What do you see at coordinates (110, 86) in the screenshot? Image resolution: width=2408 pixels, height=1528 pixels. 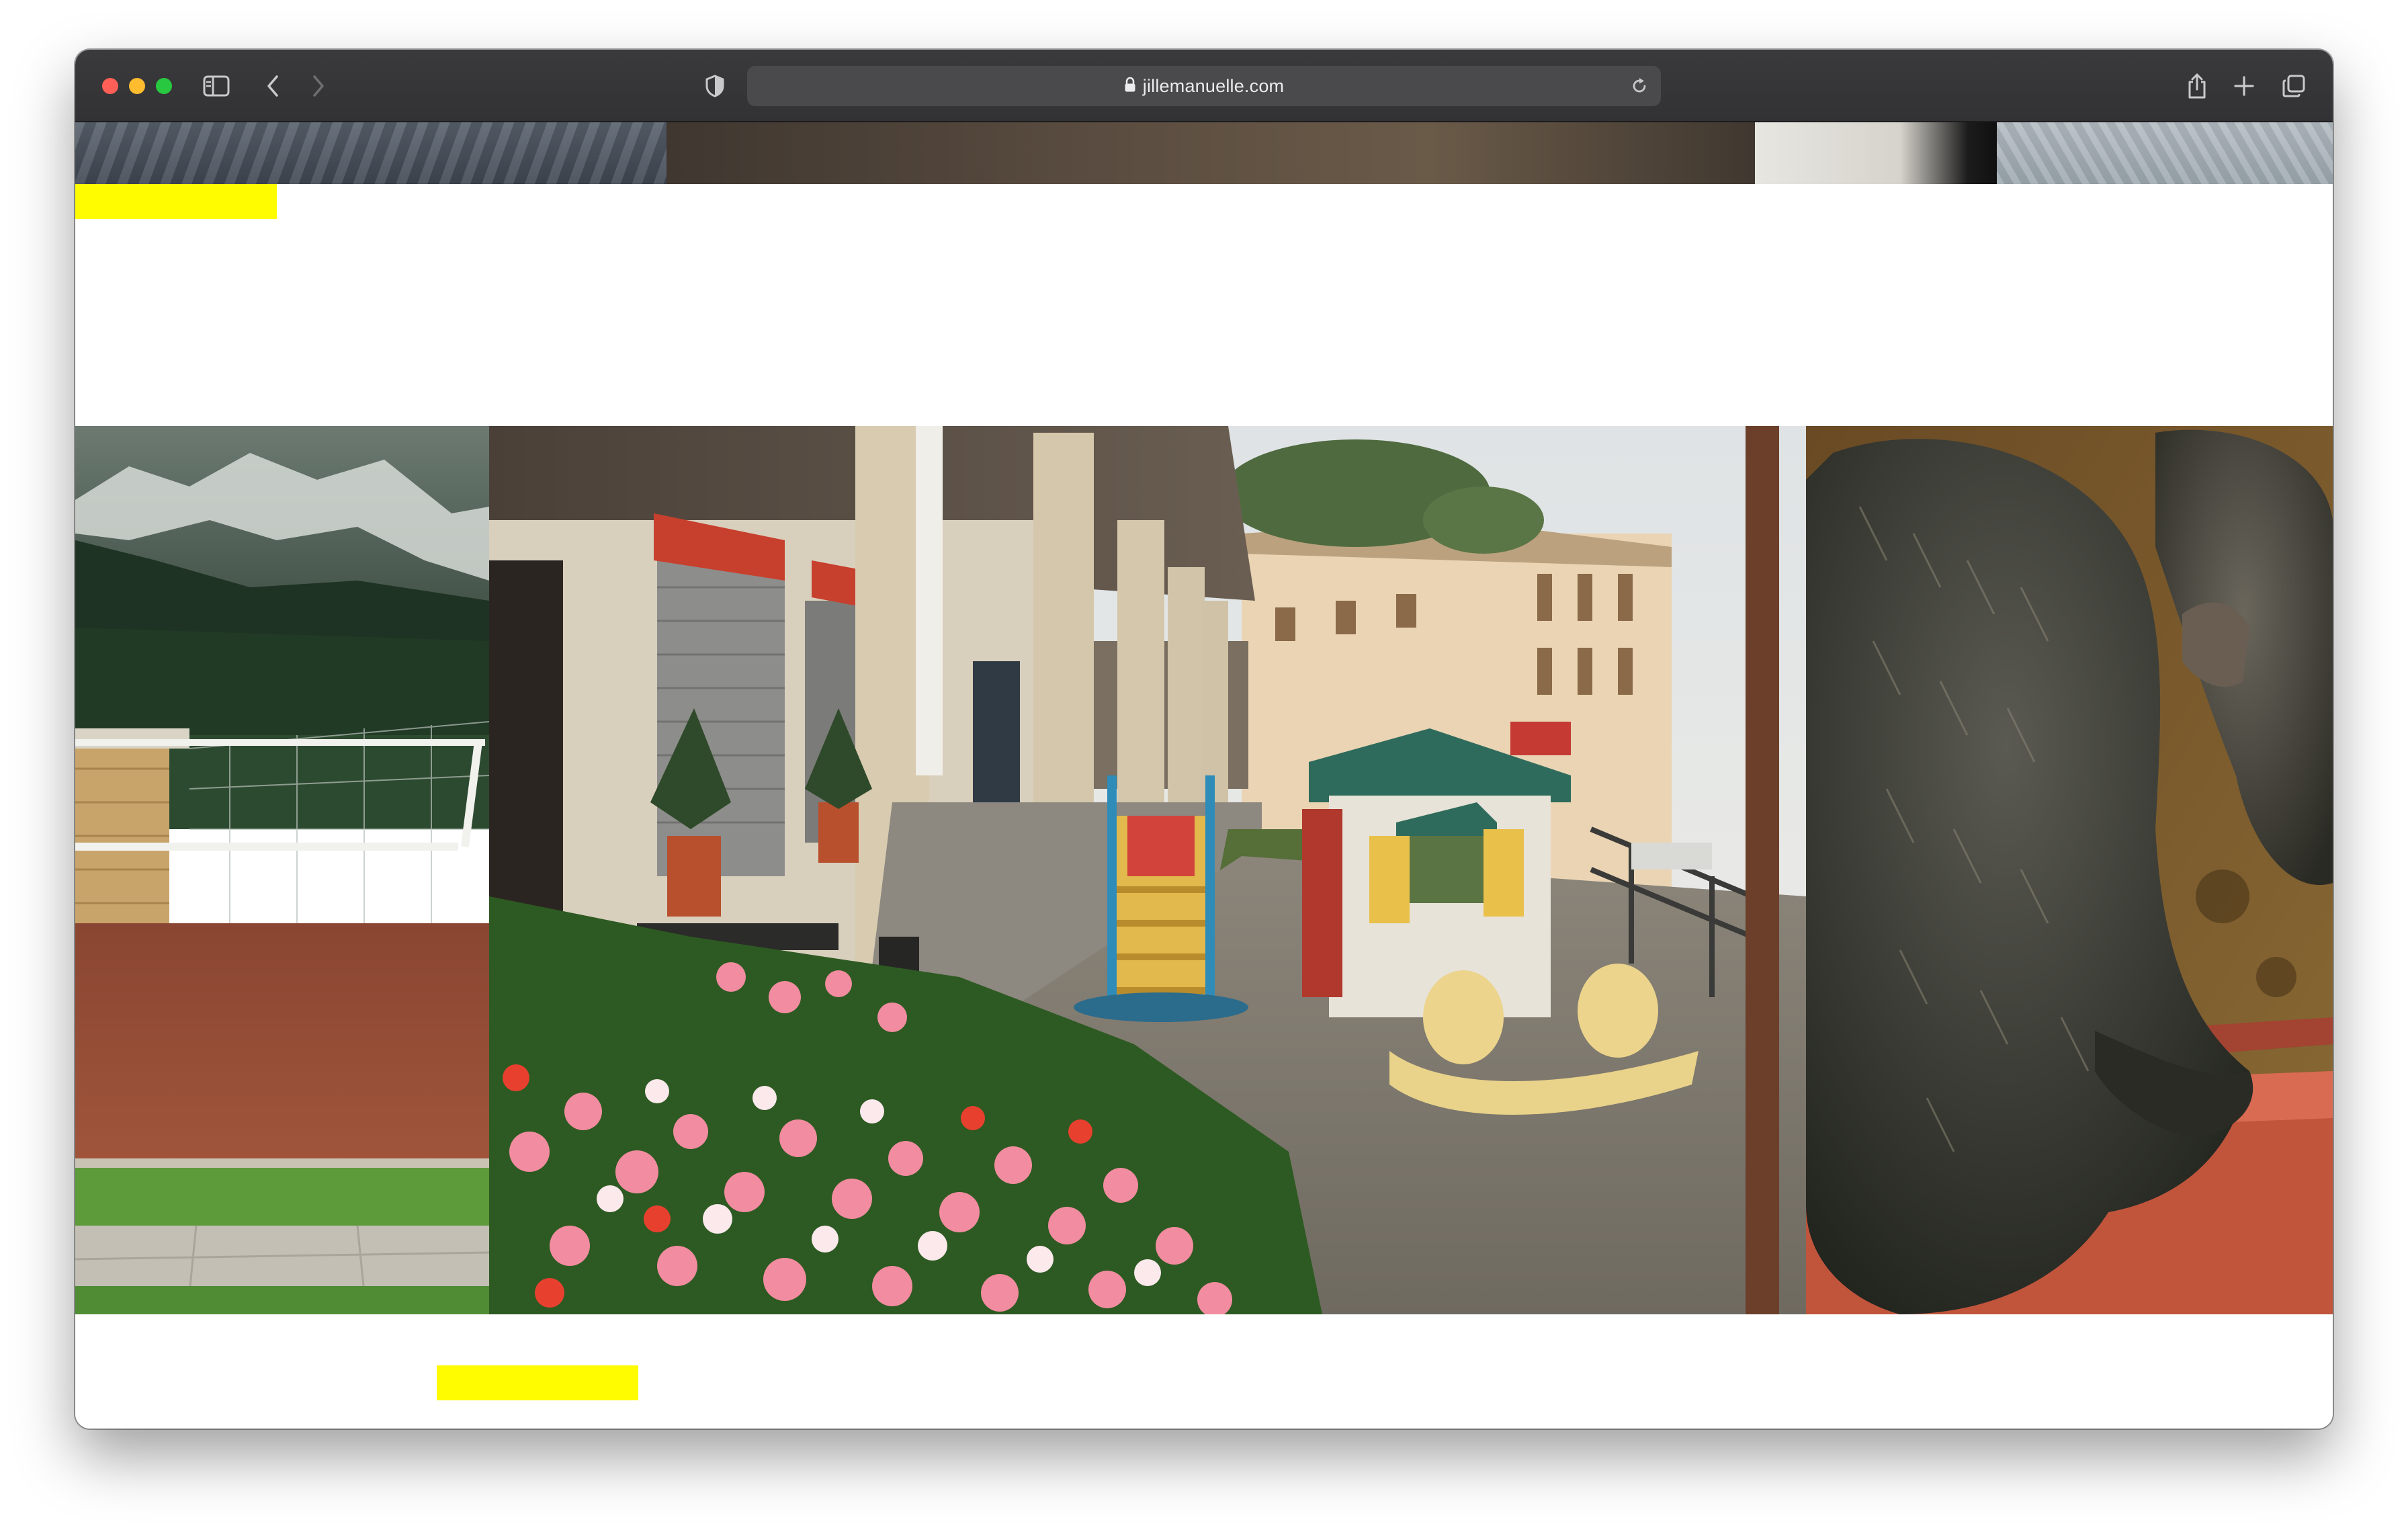 I see `close-window-button` at bounding box center [110, 86].